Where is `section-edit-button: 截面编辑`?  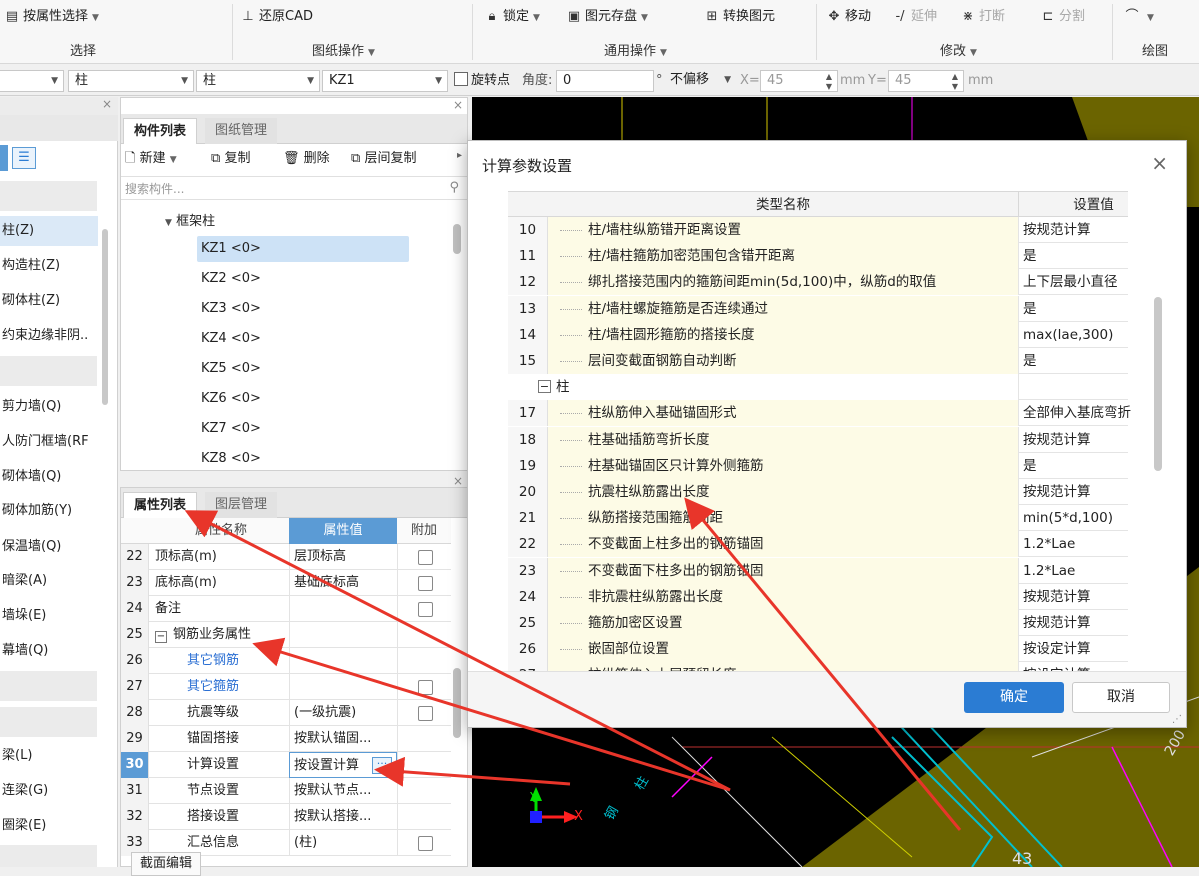
section-edit-button: 截面编辑 is located at coordinates (166, 864).